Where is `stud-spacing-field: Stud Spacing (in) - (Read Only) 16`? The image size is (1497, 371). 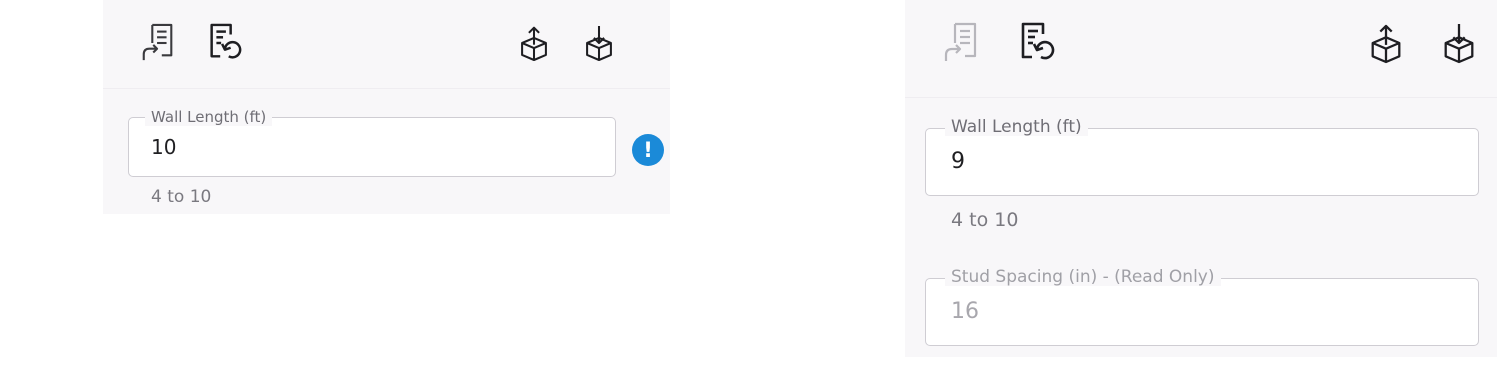 stud-spacing-field: Stud Spacing (in) - (Read Only) 16 is located at coordinates (1202, 307).